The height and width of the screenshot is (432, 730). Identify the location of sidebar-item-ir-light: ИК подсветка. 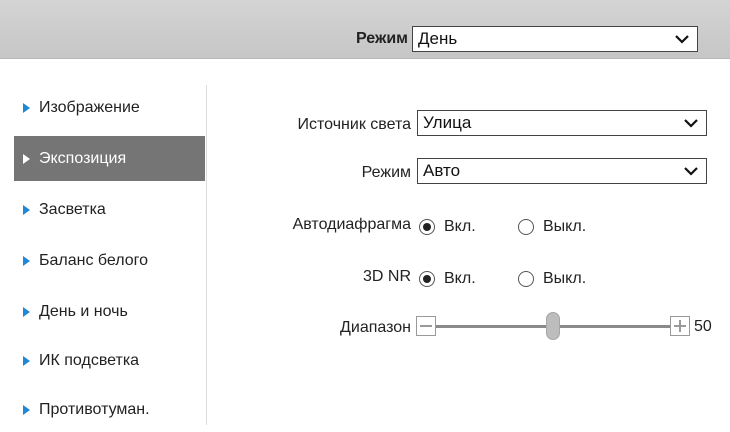
(109, 360).